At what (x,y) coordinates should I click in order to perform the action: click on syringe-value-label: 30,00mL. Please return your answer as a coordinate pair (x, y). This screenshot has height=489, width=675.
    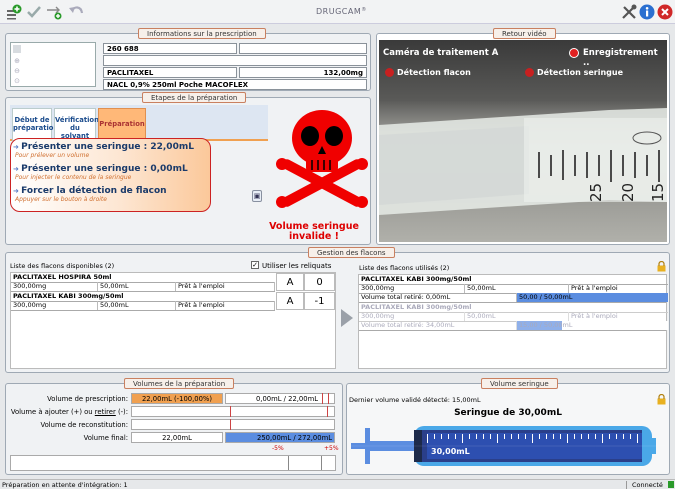
    Looking at the image, I should click on (450, 451).